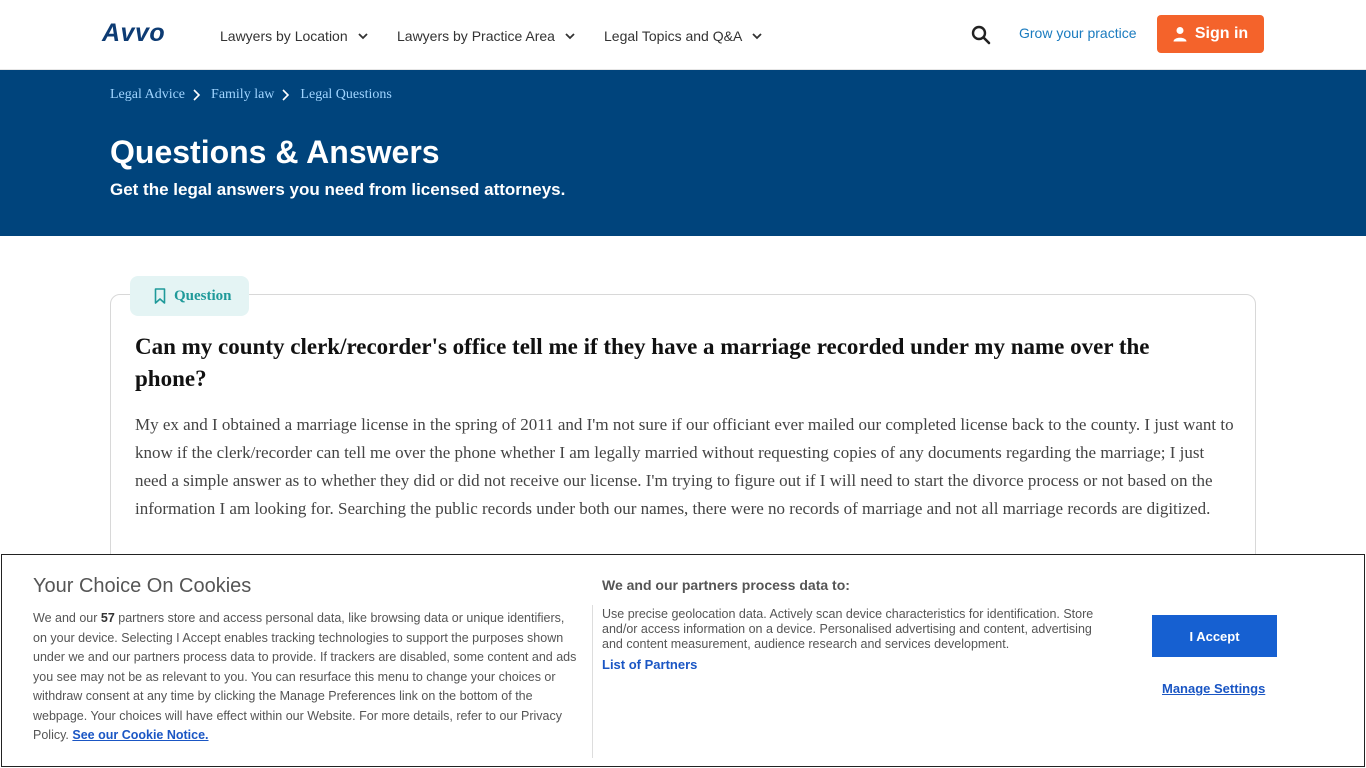  I want to click on list-of-partners-link: List of Partners, so click(649, 664).